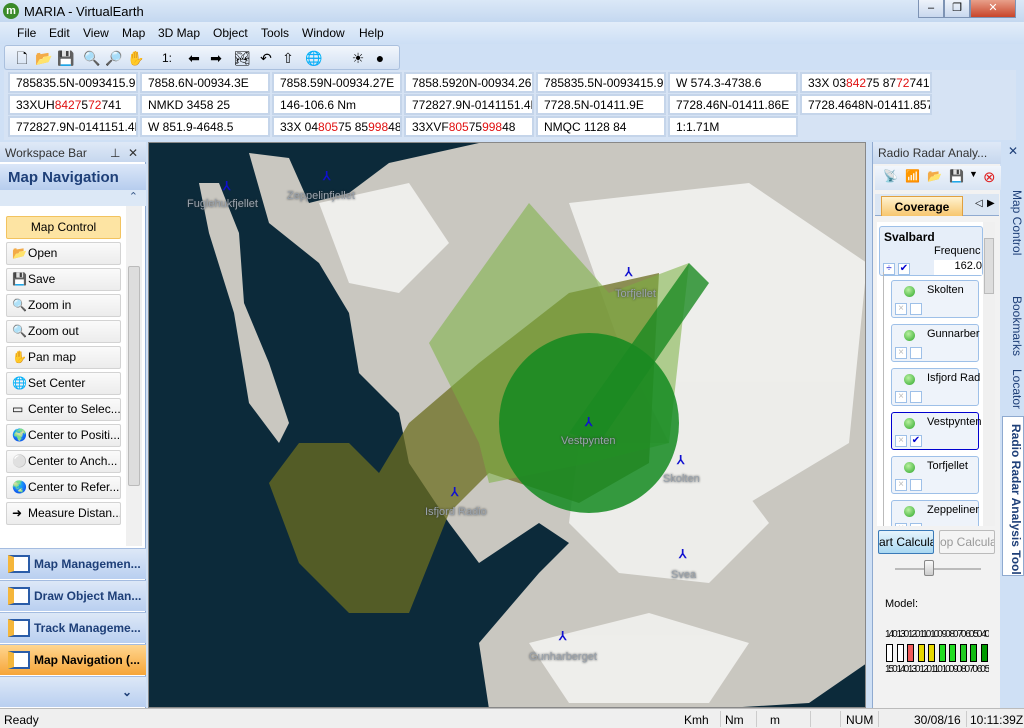  Describe the element at coordinates (205, 82) in the screenshot. I see `coordinate-cell: 7858.6N-00934.3E` at that location.